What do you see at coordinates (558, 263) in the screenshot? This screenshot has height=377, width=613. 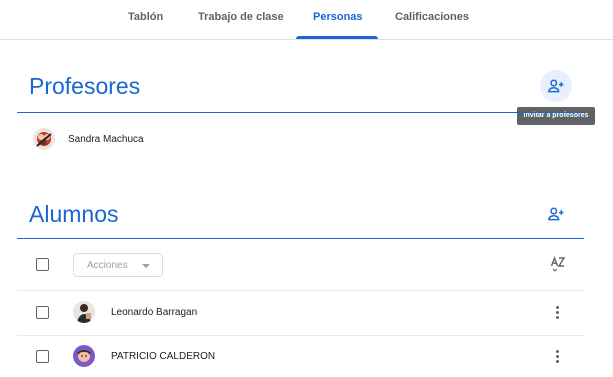 I see `sort-az-icon` at bounding box center [558, 263].